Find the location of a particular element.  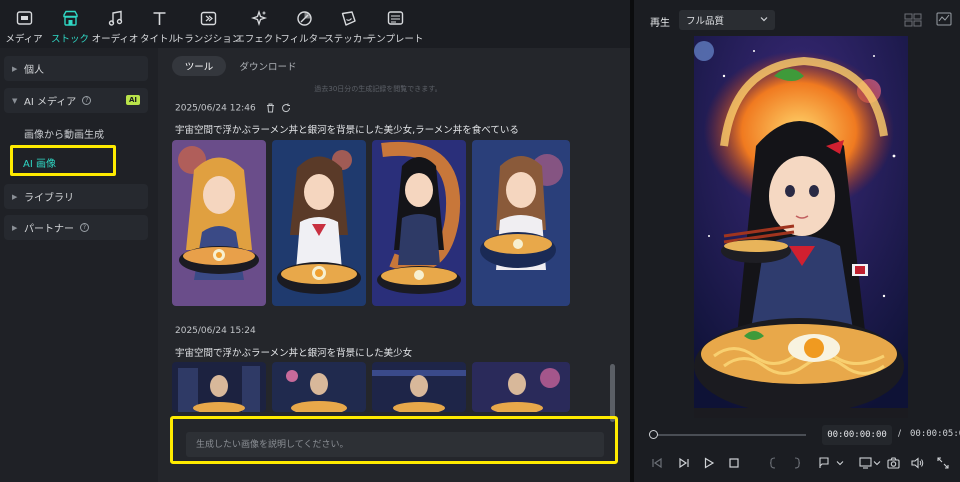

mark-out-button is located at coordinates (797, 463).